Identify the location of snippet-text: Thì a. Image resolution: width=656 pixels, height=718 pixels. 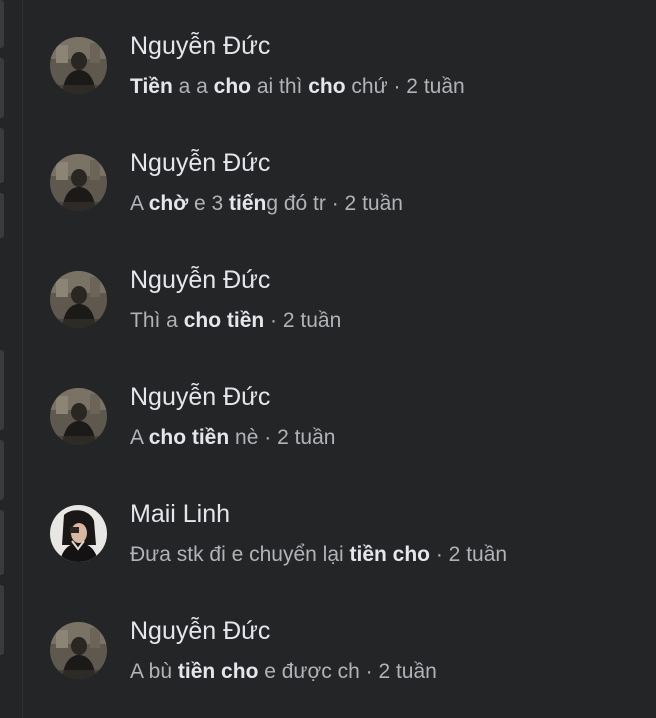
(157, 320).